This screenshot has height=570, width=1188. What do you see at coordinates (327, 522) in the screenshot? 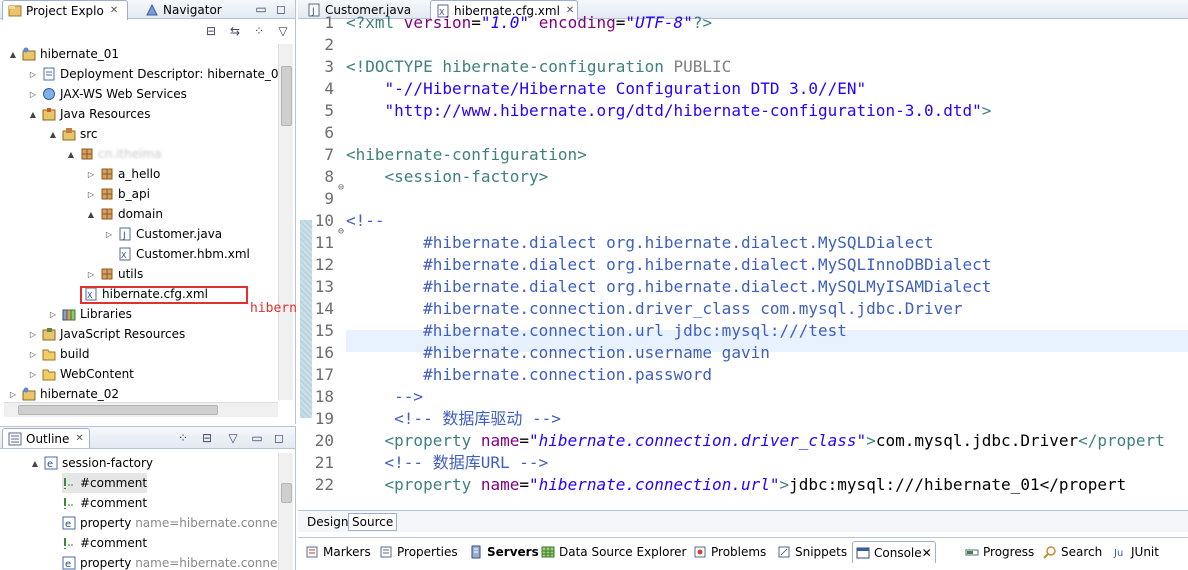
I see `tab-design: Design` at bounding box center [327, 522].